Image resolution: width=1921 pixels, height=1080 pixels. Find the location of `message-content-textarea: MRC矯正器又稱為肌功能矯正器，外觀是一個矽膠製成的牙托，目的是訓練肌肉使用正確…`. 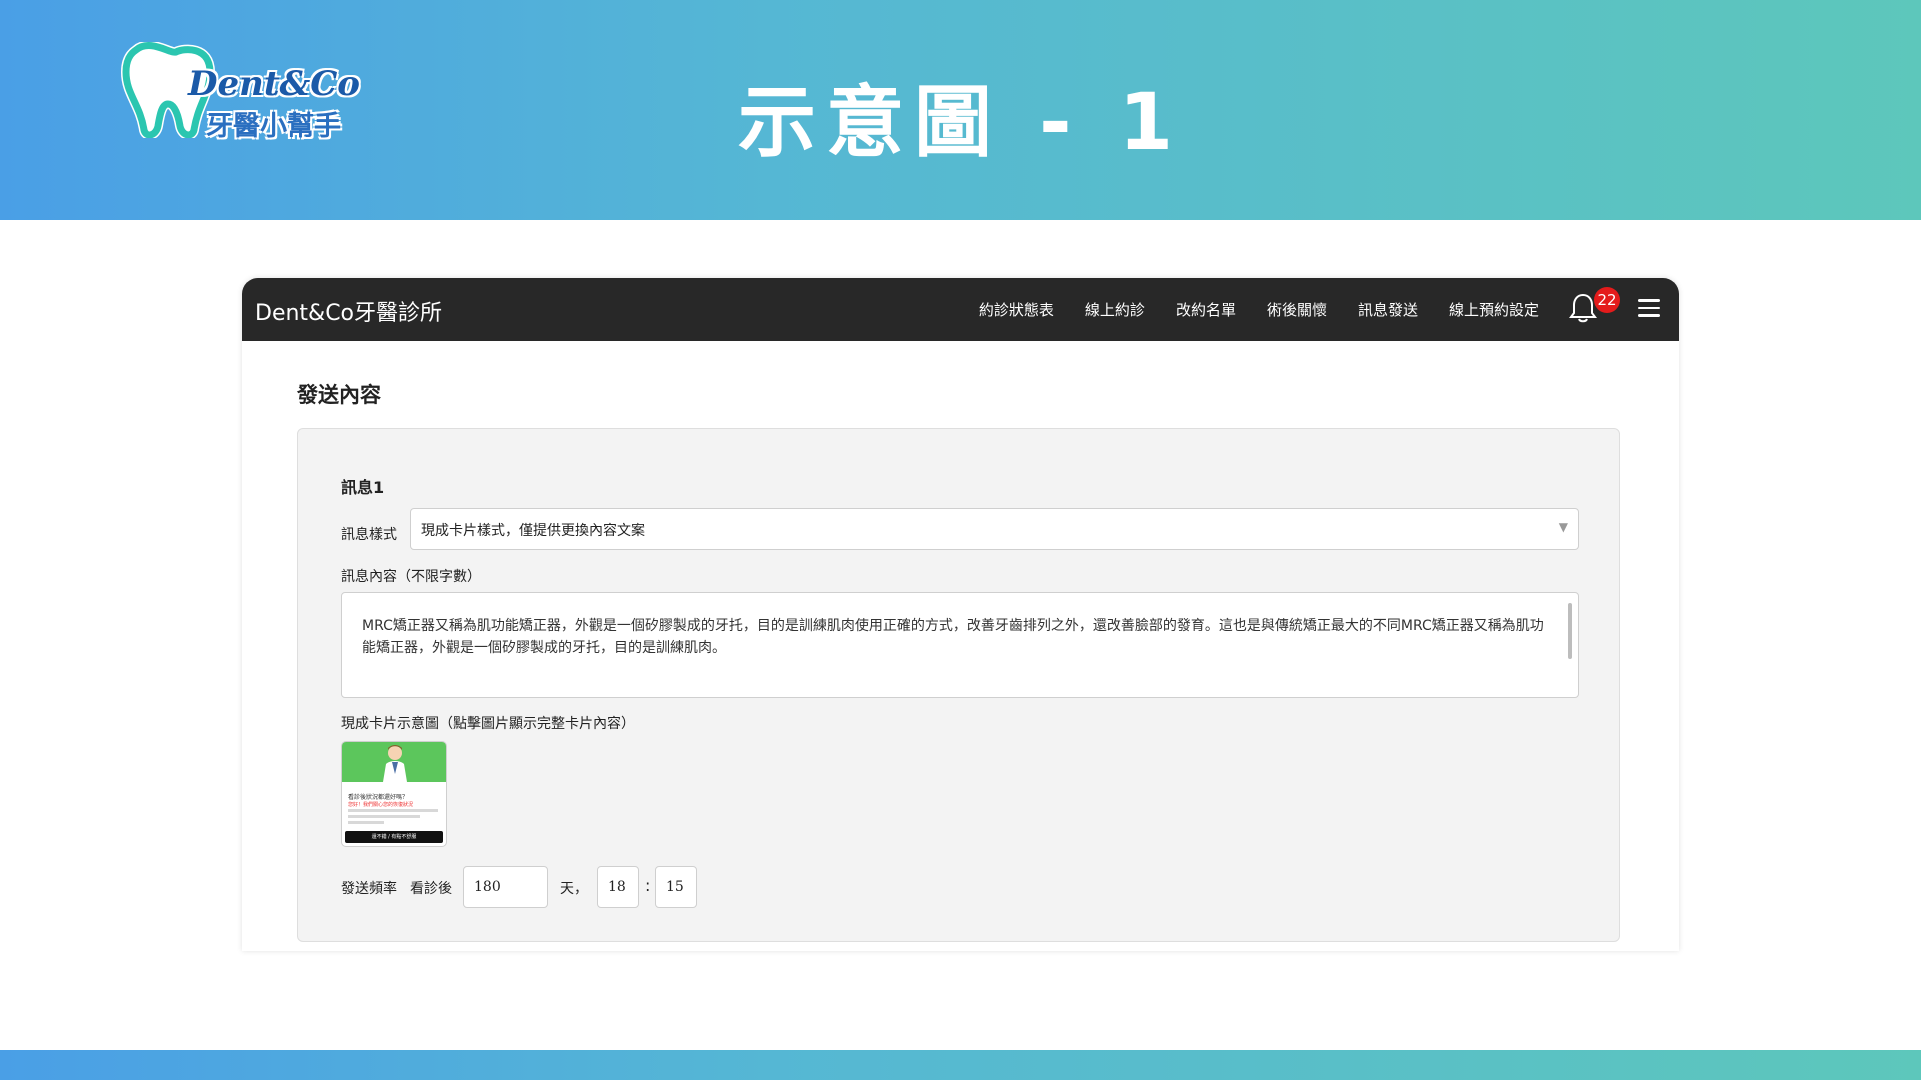

message-content-textarea: MRC矯正器又稱為肌功能矯正器，外觀是一個矽膠製成的牙托，目的是訓練肌肉使用正確… is located at coordinates (960, 645).